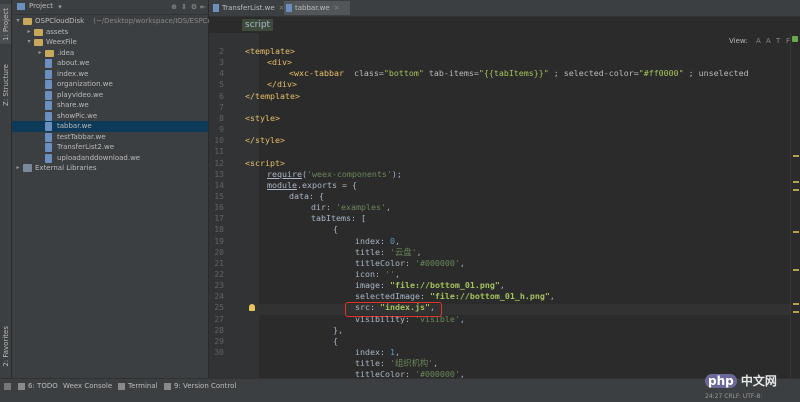 This screenshot has height=402, width=800. What do you see at coordinates (110, 105) in the screenshot?
I see `tree-file-item: share.we` at bounding box center [110, 105].